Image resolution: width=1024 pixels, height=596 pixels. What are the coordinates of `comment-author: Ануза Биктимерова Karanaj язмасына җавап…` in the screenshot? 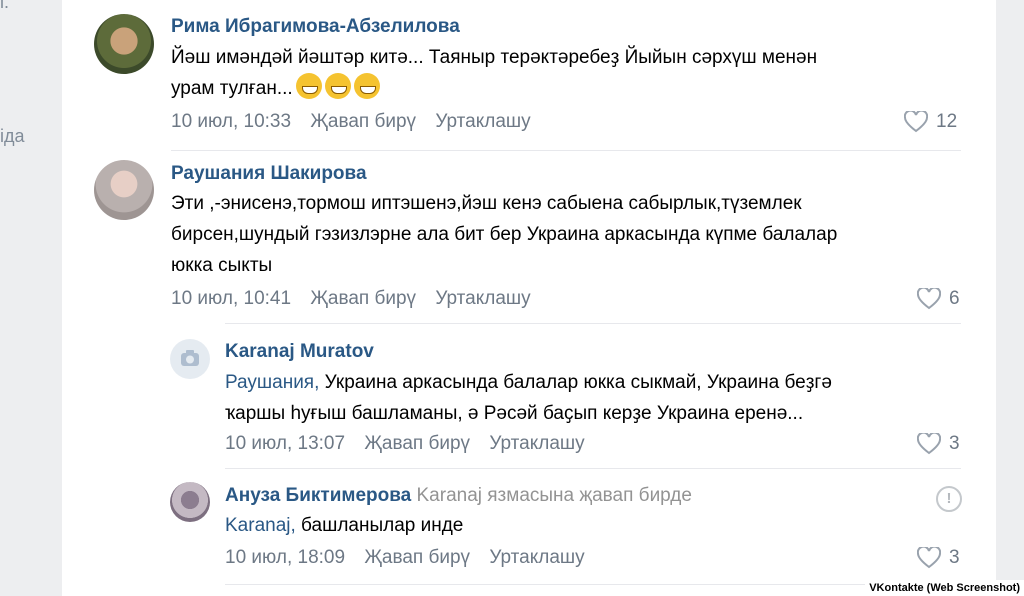 It's located at (458, 496).